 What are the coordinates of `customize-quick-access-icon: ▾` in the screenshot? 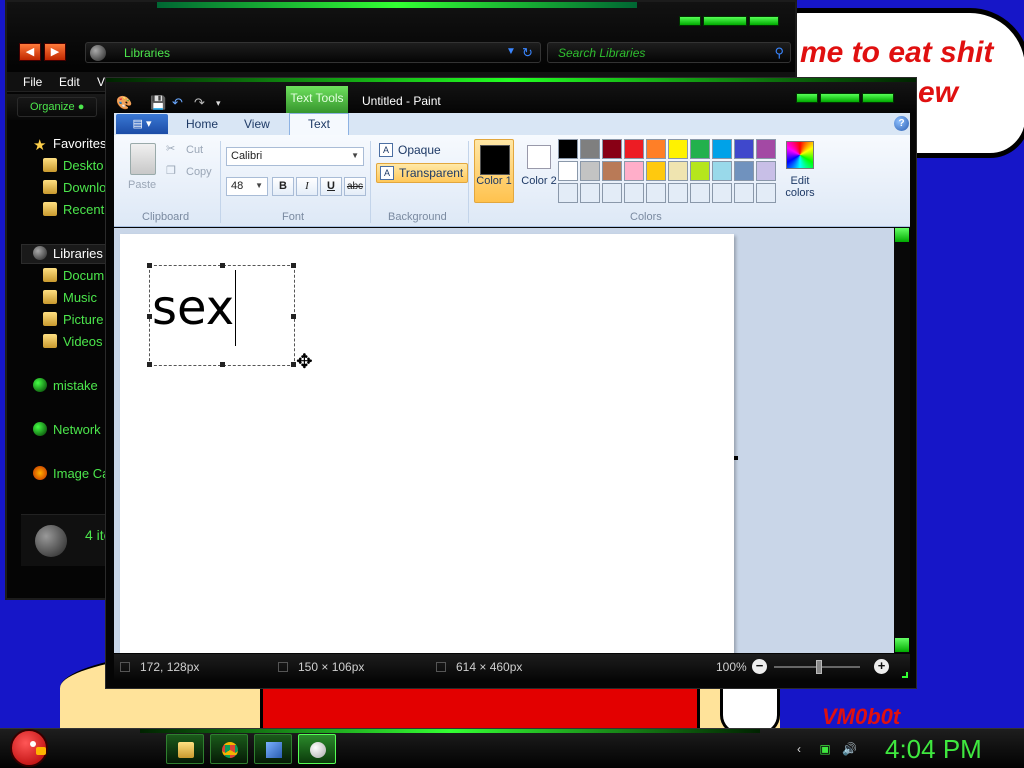 It's located at (218, 103).